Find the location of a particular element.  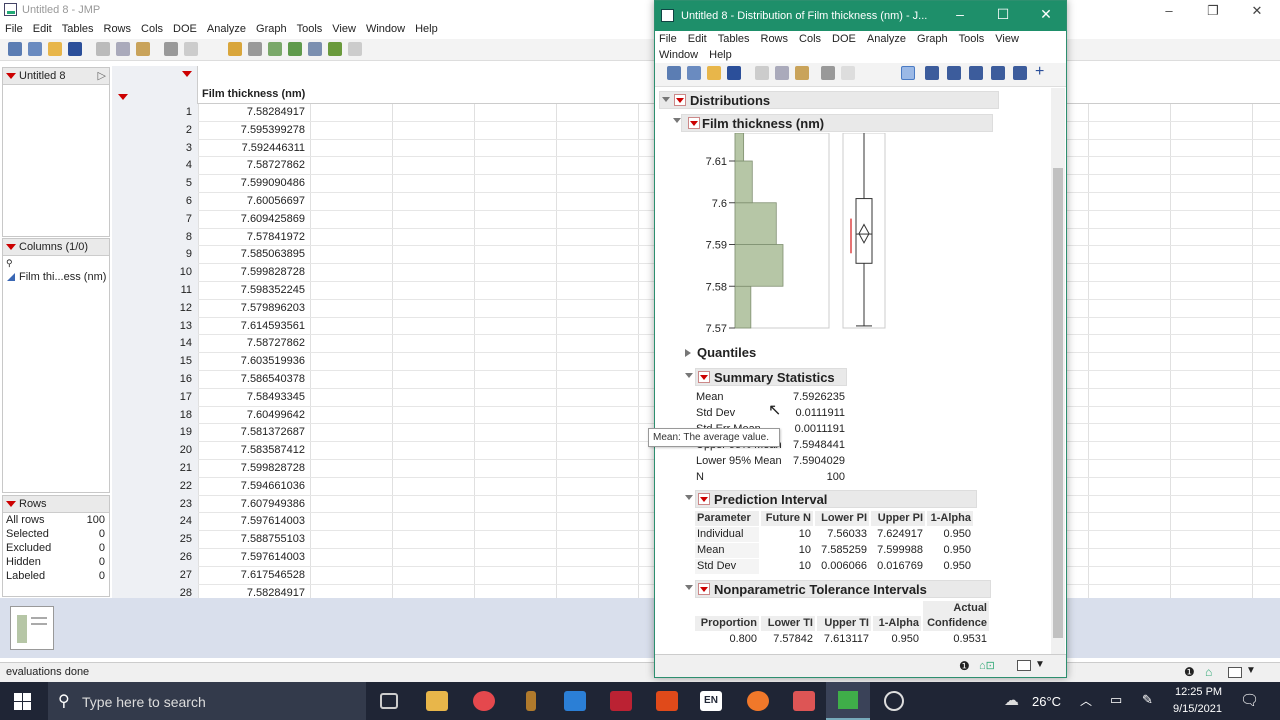

windows-start-icon is located at coordinates (22, 701).